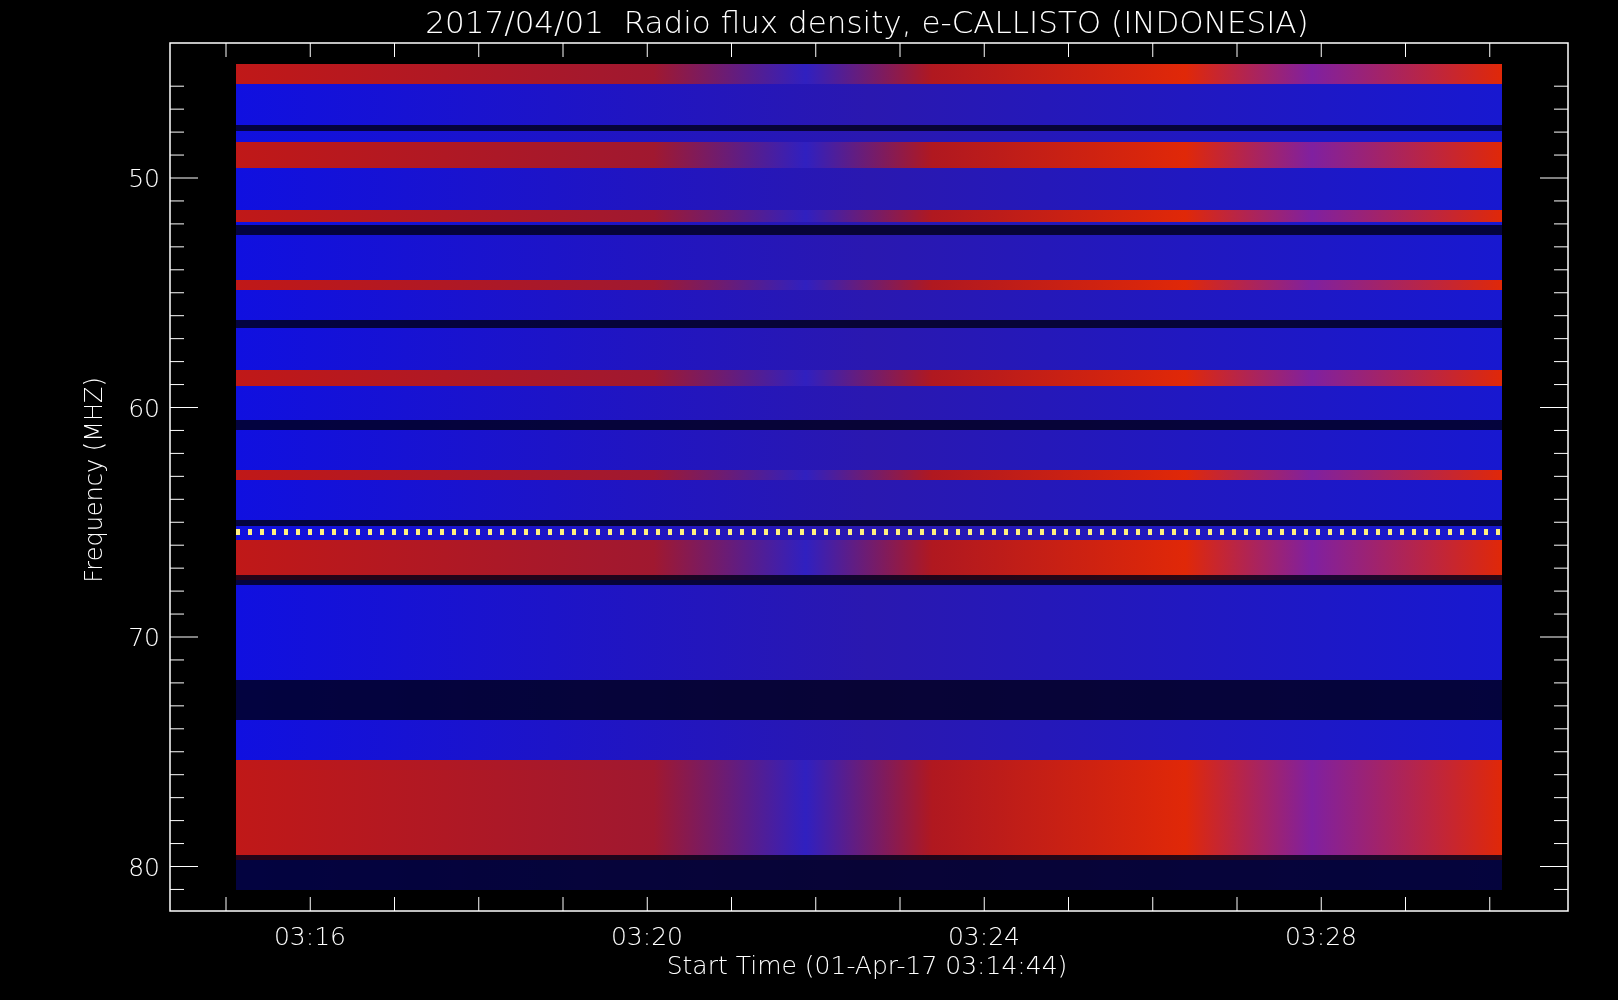  Describe the element at coordinates (867, 965) in the screenshot. I see `x-axis-label: Start Time (01-Apr-17 03:14:44)` at that location.